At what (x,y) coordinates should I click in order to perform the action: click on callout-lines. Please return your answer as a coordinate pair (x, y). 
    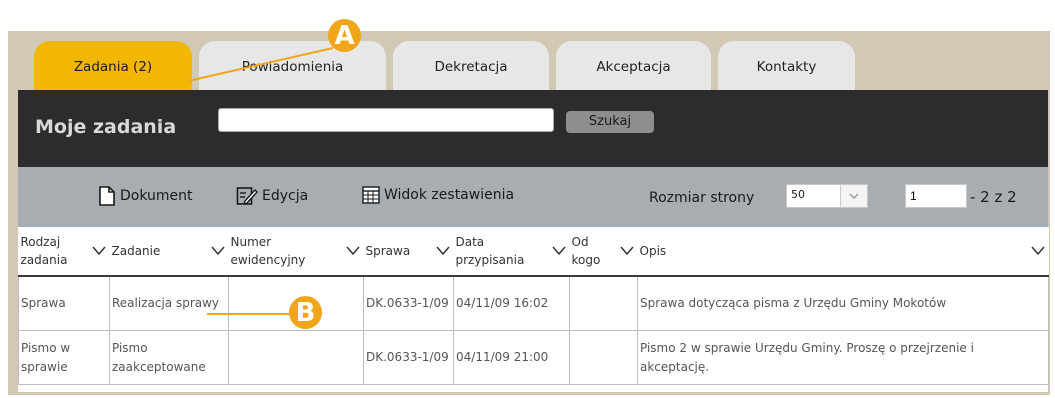
    Looking at the image, I should click on (260, 181).